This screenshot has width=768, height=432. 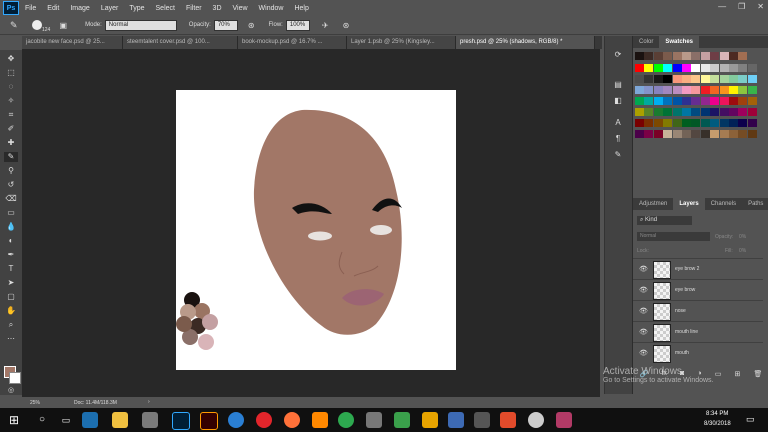 I want to click on window-app-icon, so click(x=456, y=420).